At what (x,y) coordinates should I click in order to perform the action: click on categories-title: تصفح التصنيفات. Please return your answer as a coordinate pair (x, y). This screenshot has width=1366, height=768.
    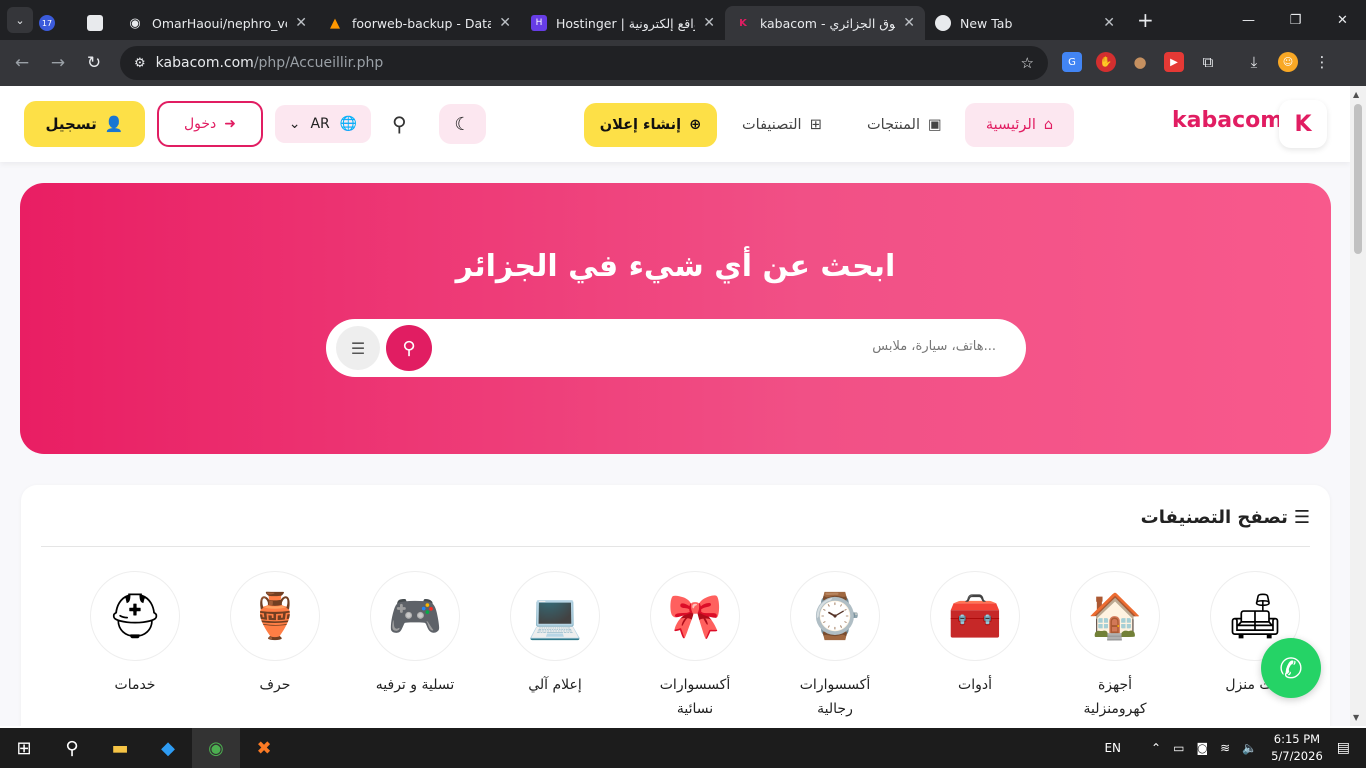
    Looking at the image, I should click on (1214, 517).